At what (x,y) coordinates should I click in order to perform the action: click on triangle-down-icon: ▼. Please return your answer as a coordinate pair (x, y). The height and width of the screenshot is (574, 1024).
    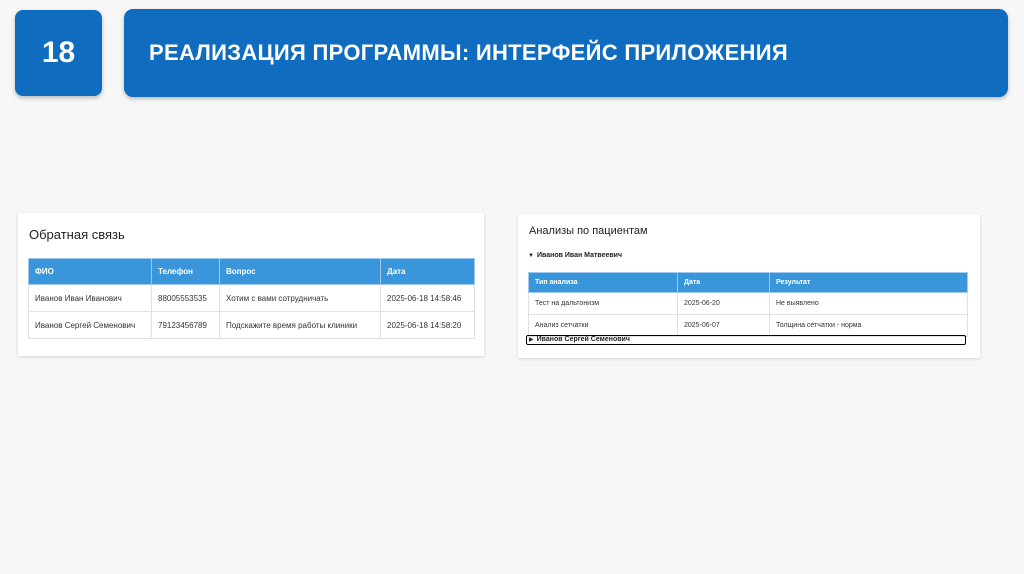
    Looking at the image, I should click on (531, 256).